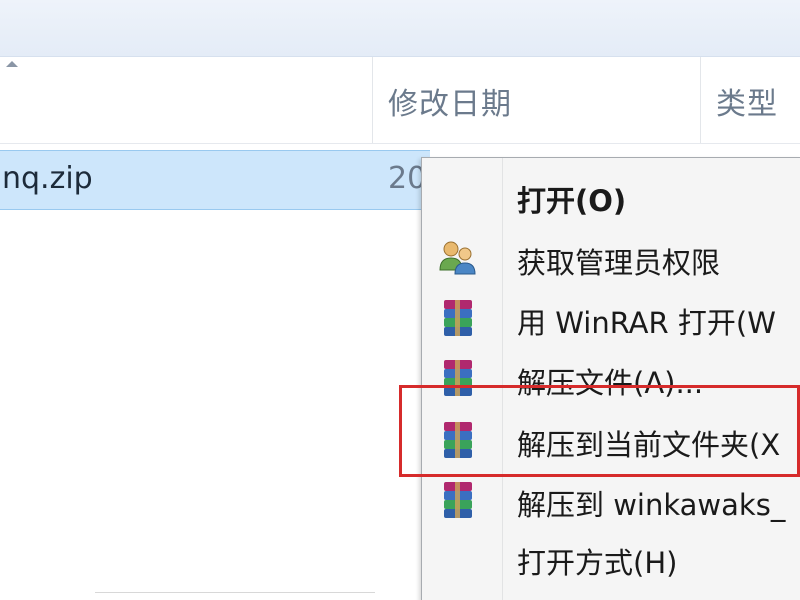 The height and width of the screenshot is (600, 800). I want to click on menu-item-label: 解压到 winkawaks_, so click(651, 505).